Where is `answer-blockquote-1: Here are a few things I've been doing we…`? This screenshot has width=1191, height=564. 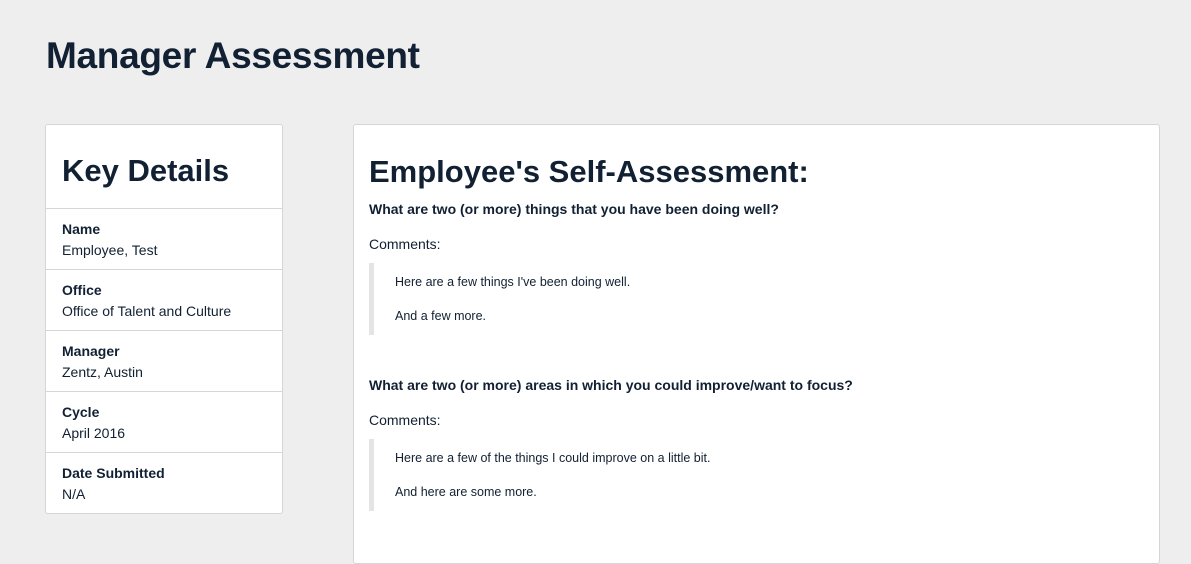
answer-blockquote-1: Here are a few things I've been doing we… is located at coordinates (749, 299).